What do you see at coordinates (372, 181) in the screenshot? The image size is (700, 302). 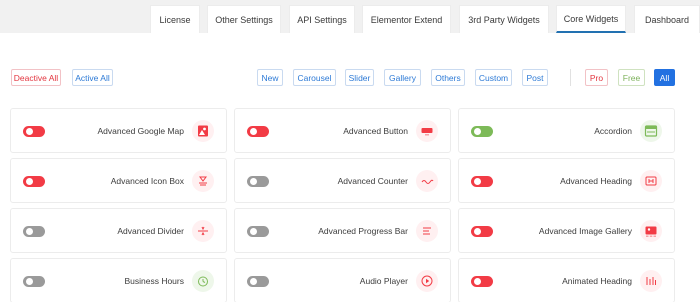 I see `widget-label: Advanced Counter` at bounding box center [372, 181].